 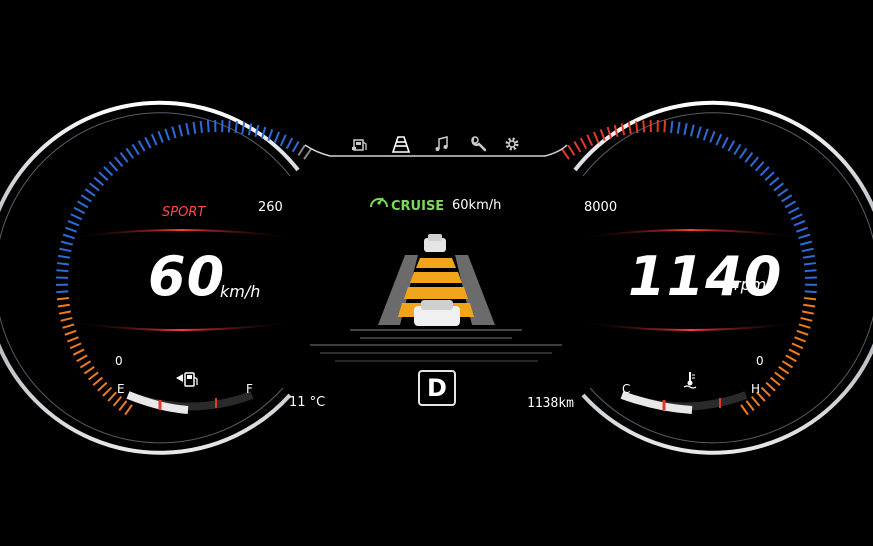 I want to click on coolant-temp-icon, so click(x=690, y=380).